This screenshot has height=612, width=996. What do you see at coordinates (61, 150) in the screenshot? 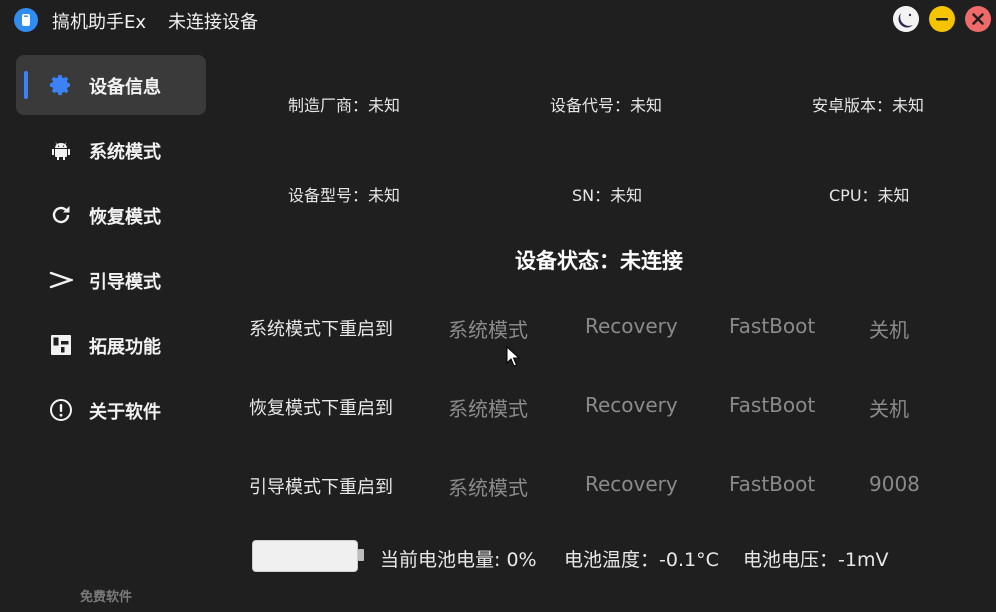
I see `android-icon` at bounding box center [61, 150].